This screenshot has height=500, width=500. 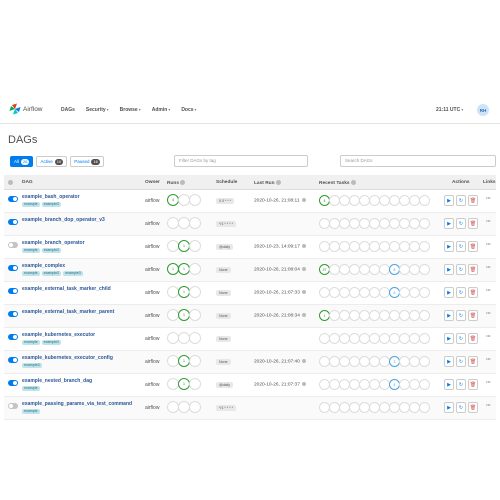 I want to click on last-run-link: 2020-10-26, 21:07:40, so click(x=277, y=361).